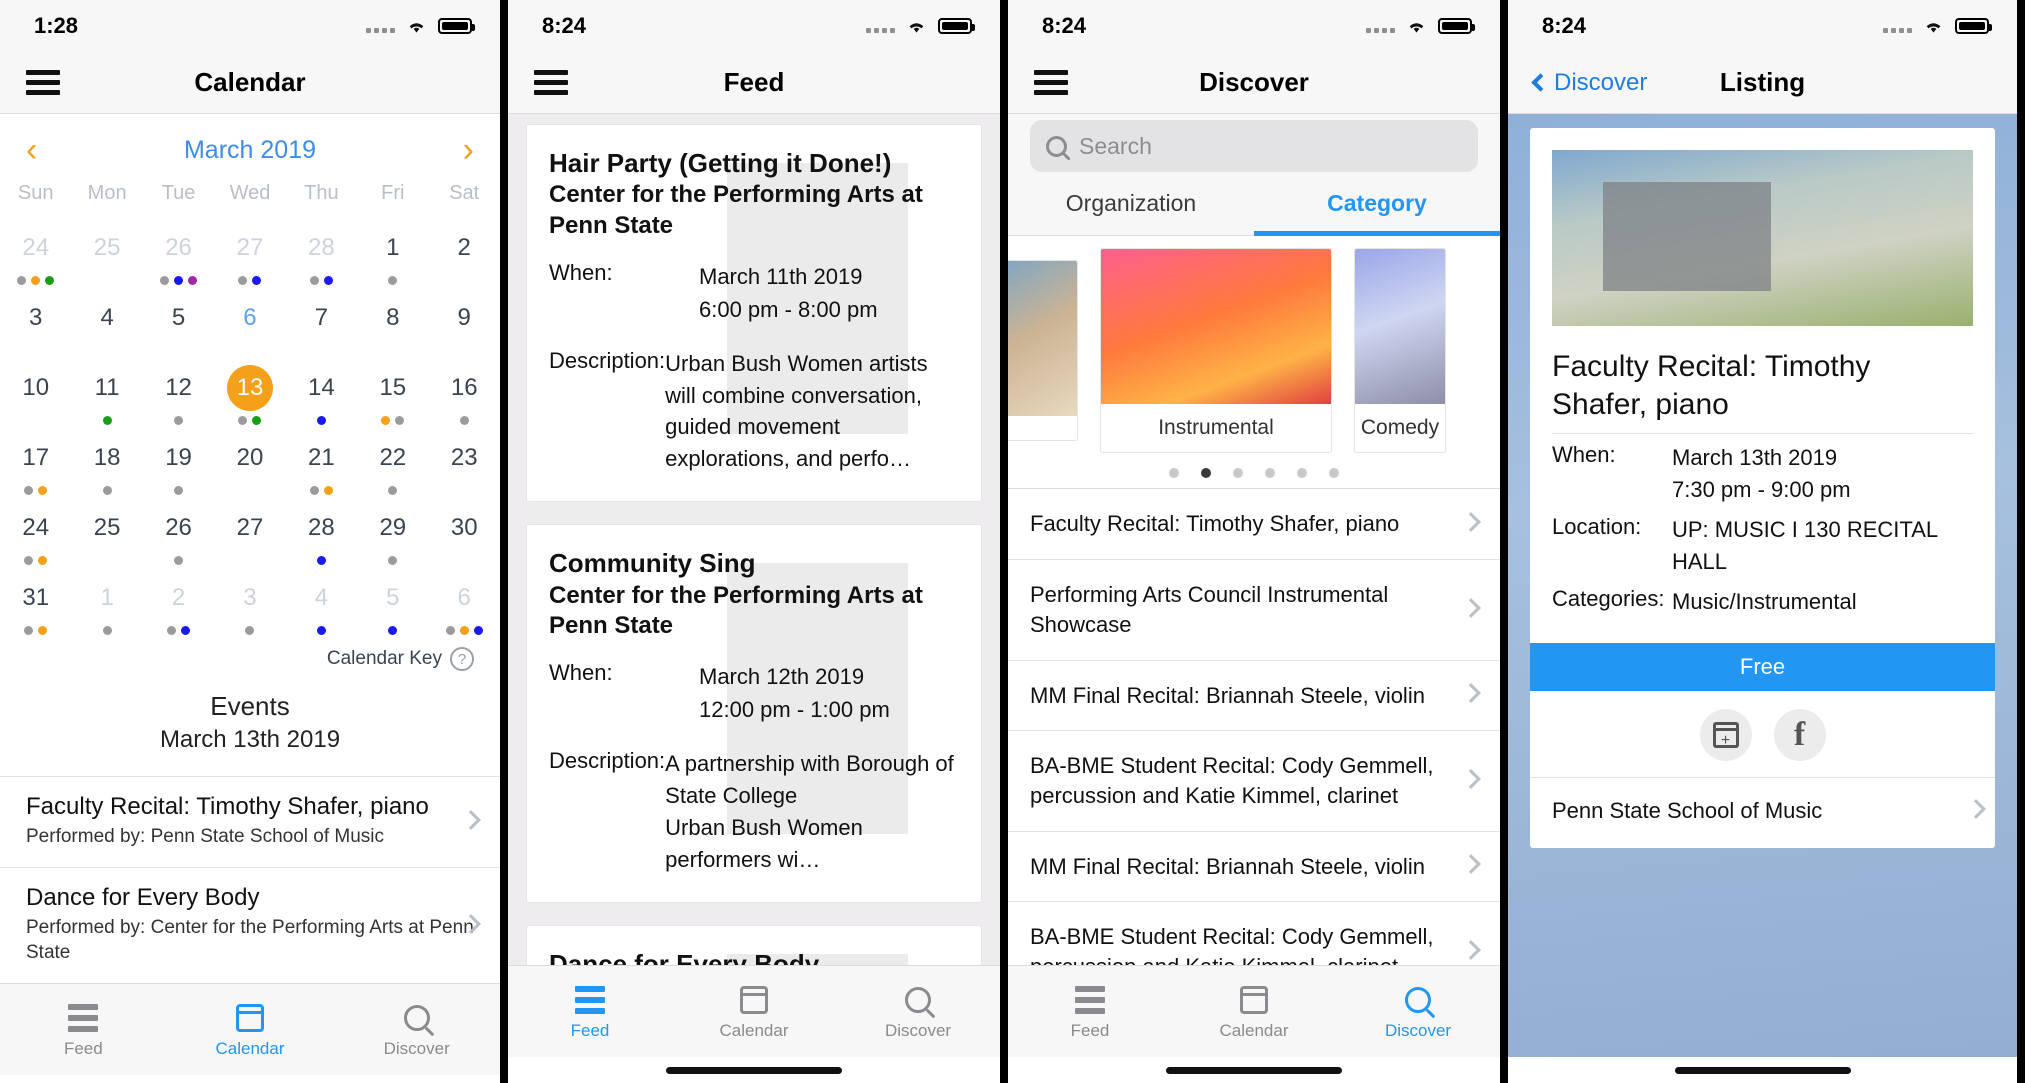 Image resolution: width=2025 pixels, height=1083 pixels. What do you see at coordinates (1254, 146) in the screenshot?
I see `search-input: Search` at bounding box center [1254, 146].